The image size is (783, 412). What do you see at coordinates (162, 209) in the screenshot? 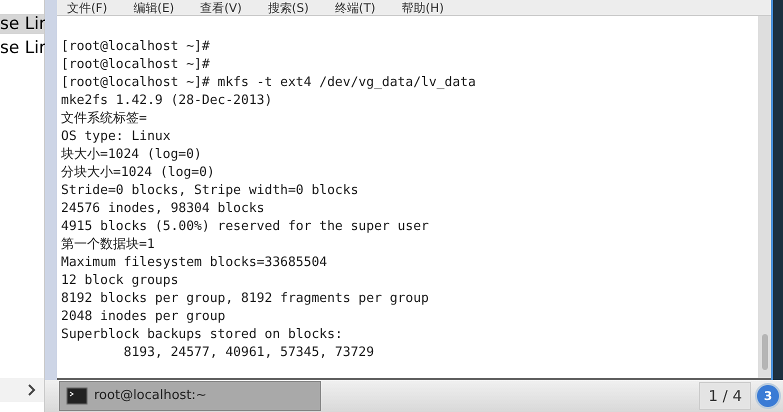
I see `terminal-line: 24576 inodes, 98304 blocks` at bounding box center [162, 209].